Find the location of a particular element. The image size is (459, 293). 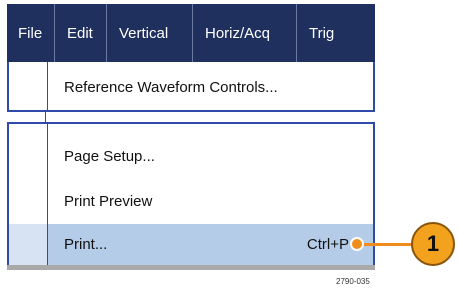

menu-vertical: Vertical is located at coordinates (149, 33).